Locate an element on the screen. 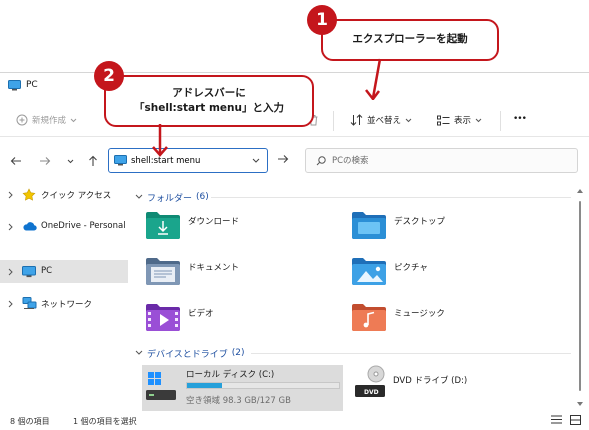 The width and height of the screenshot is (589, 430). folder-videos: ビデオ is located at coordinates (233, 319).